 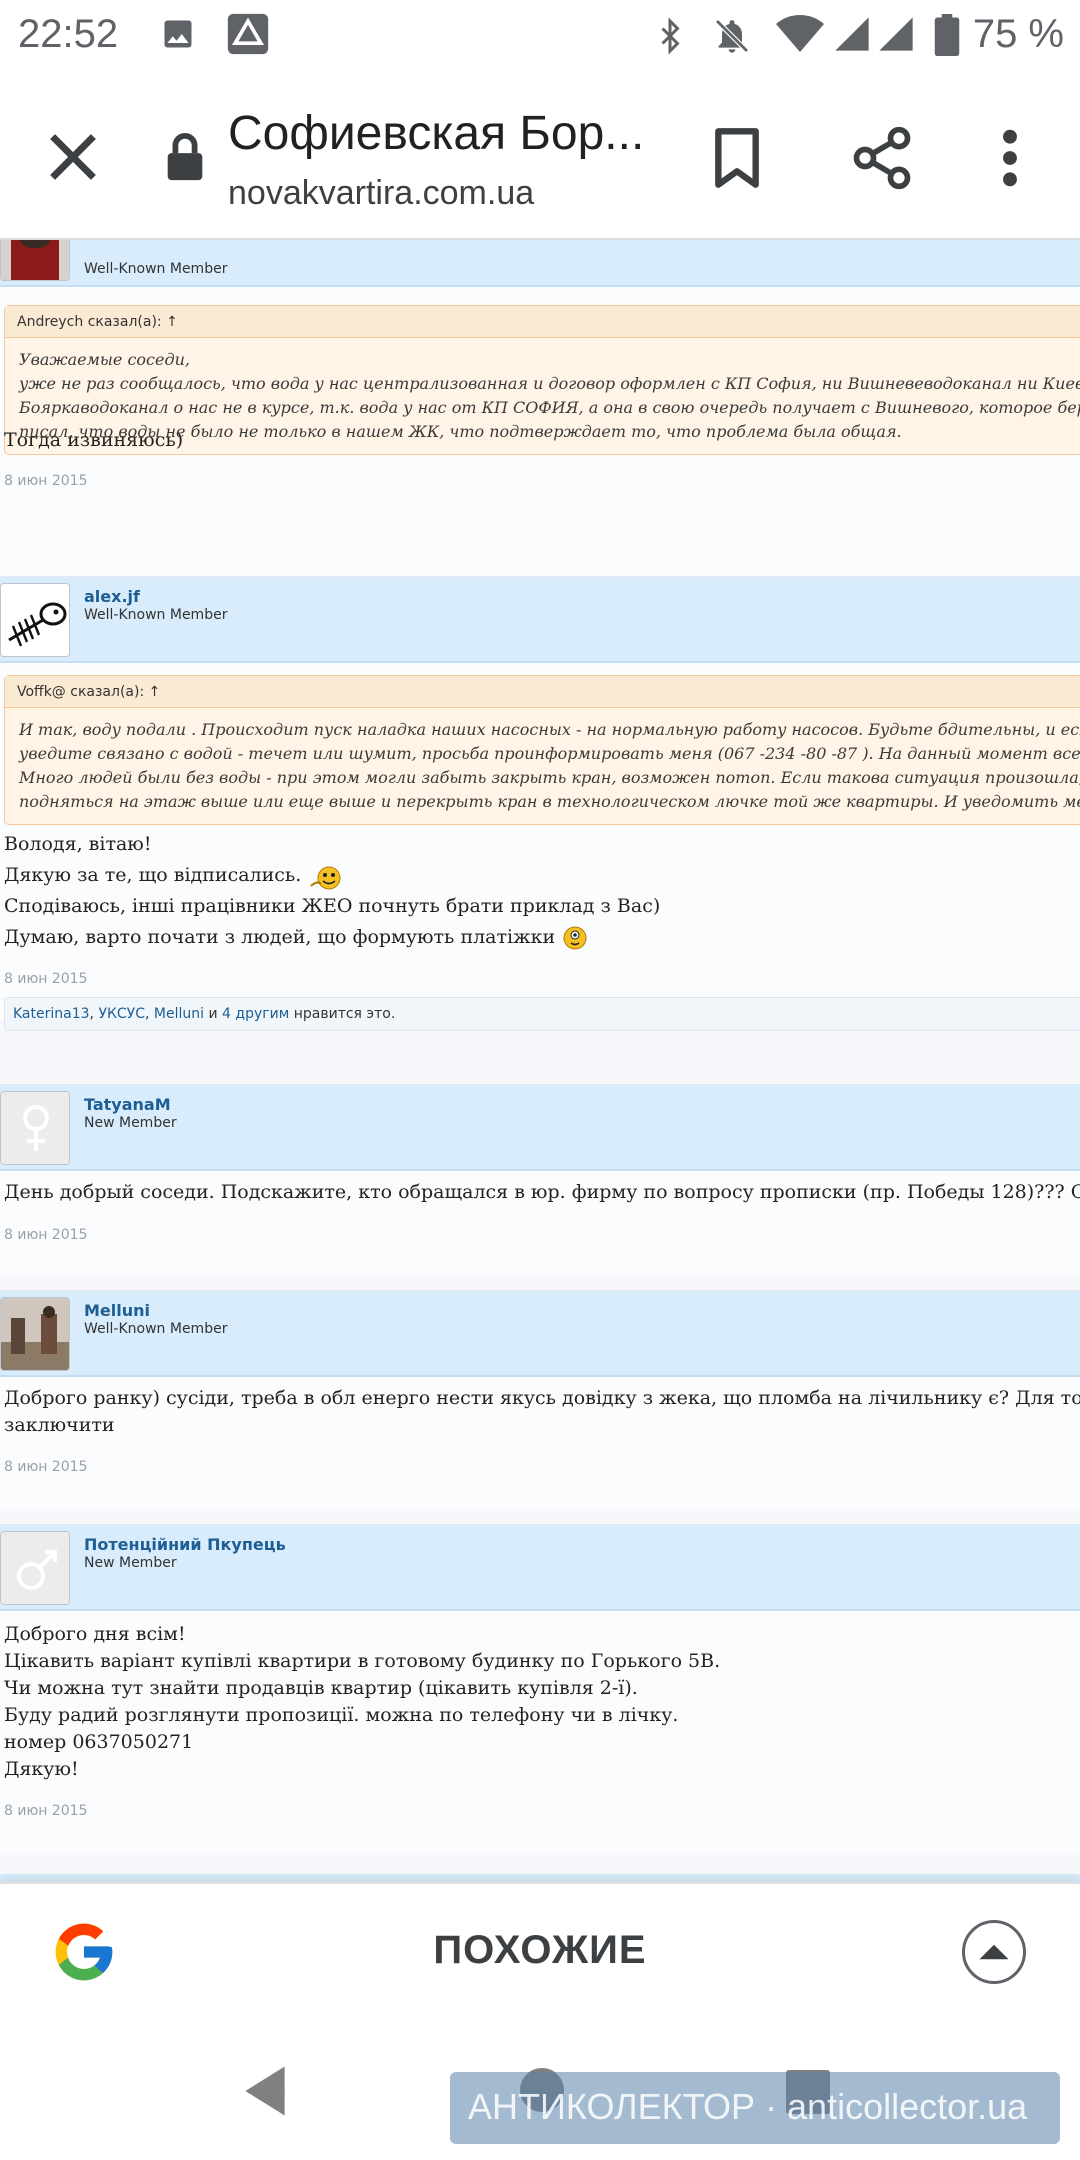 I want to click on page-url: novakvartira.com.ua, so click(x=381, y=193).